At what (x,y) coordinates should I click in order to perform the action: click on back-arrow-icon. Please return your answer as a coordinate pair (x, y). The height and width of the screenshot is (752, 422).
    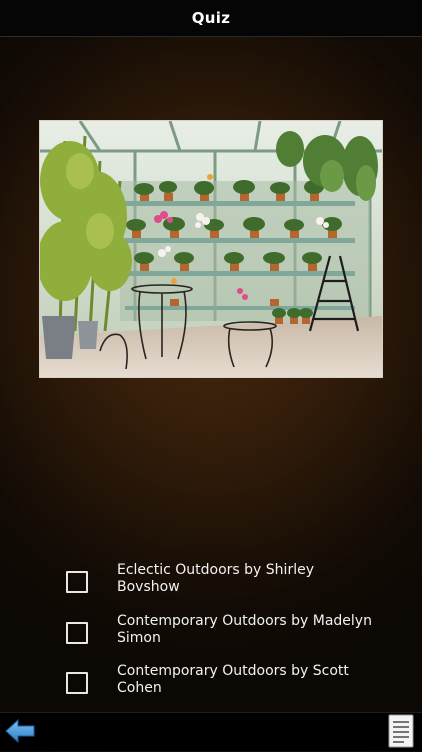
    Looking at the image, I should click on (20, 731).